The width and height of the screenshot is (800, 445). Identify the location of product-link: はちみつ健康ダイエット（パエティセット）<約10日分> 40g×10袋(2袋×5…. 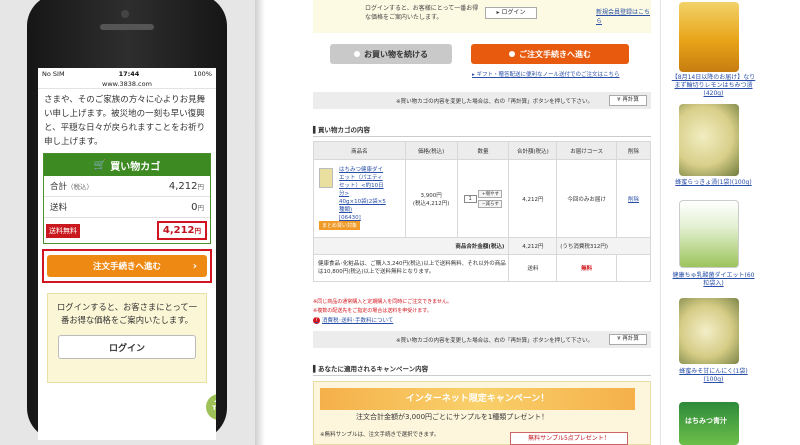
(363, 194).